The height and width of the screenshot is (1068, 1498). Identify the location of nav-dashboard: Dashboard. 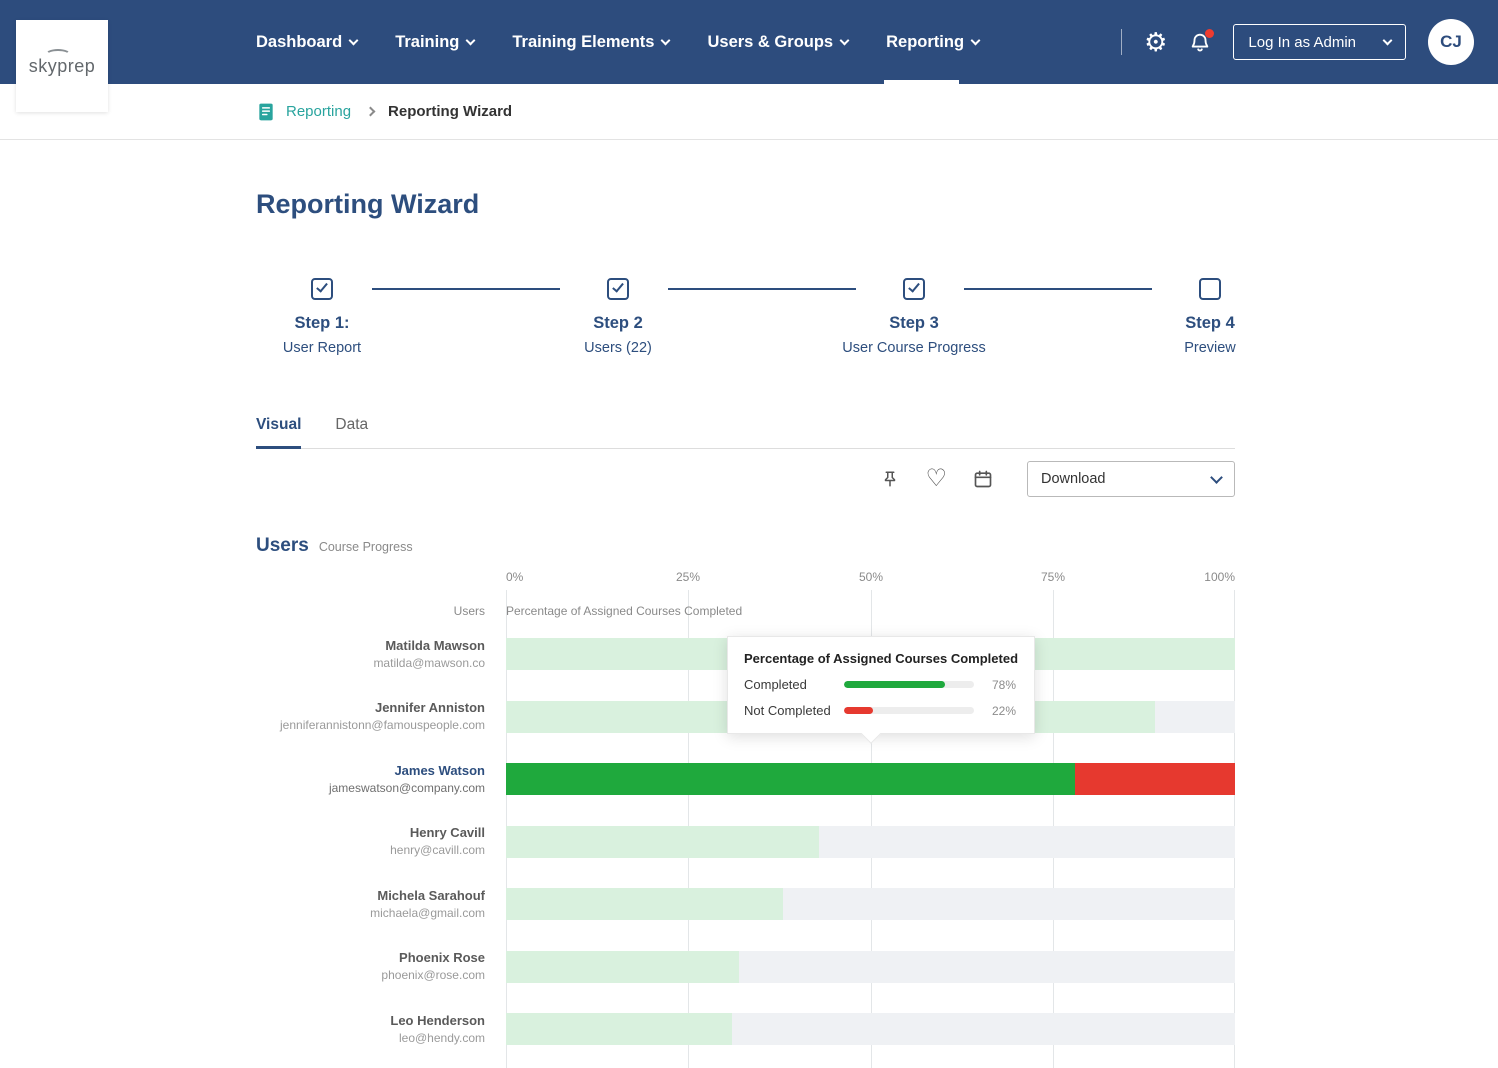
(307, 42).